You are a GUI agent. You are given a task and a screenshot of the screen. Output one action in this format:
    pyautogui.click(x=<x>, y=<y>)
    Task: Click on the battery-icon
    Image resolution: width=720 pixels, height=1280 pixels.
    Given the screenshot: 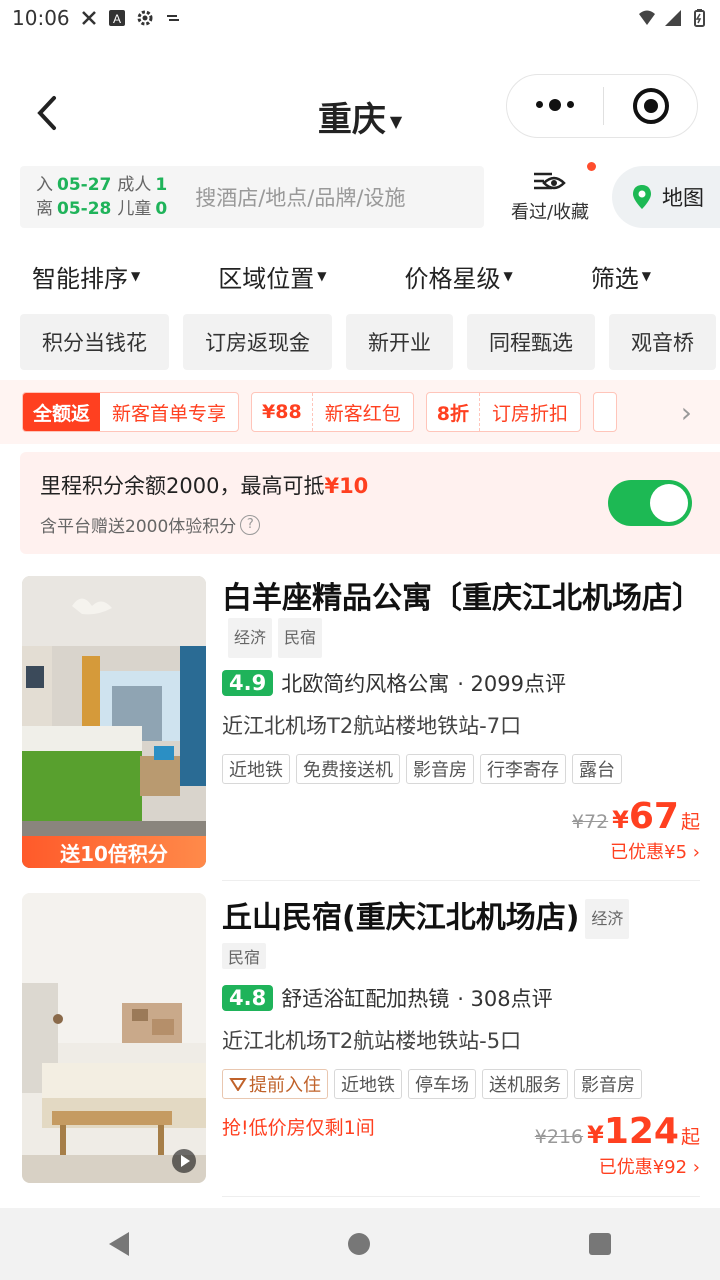 What is the action you would take?
    pyautogui.click(x=699, y=18)
    